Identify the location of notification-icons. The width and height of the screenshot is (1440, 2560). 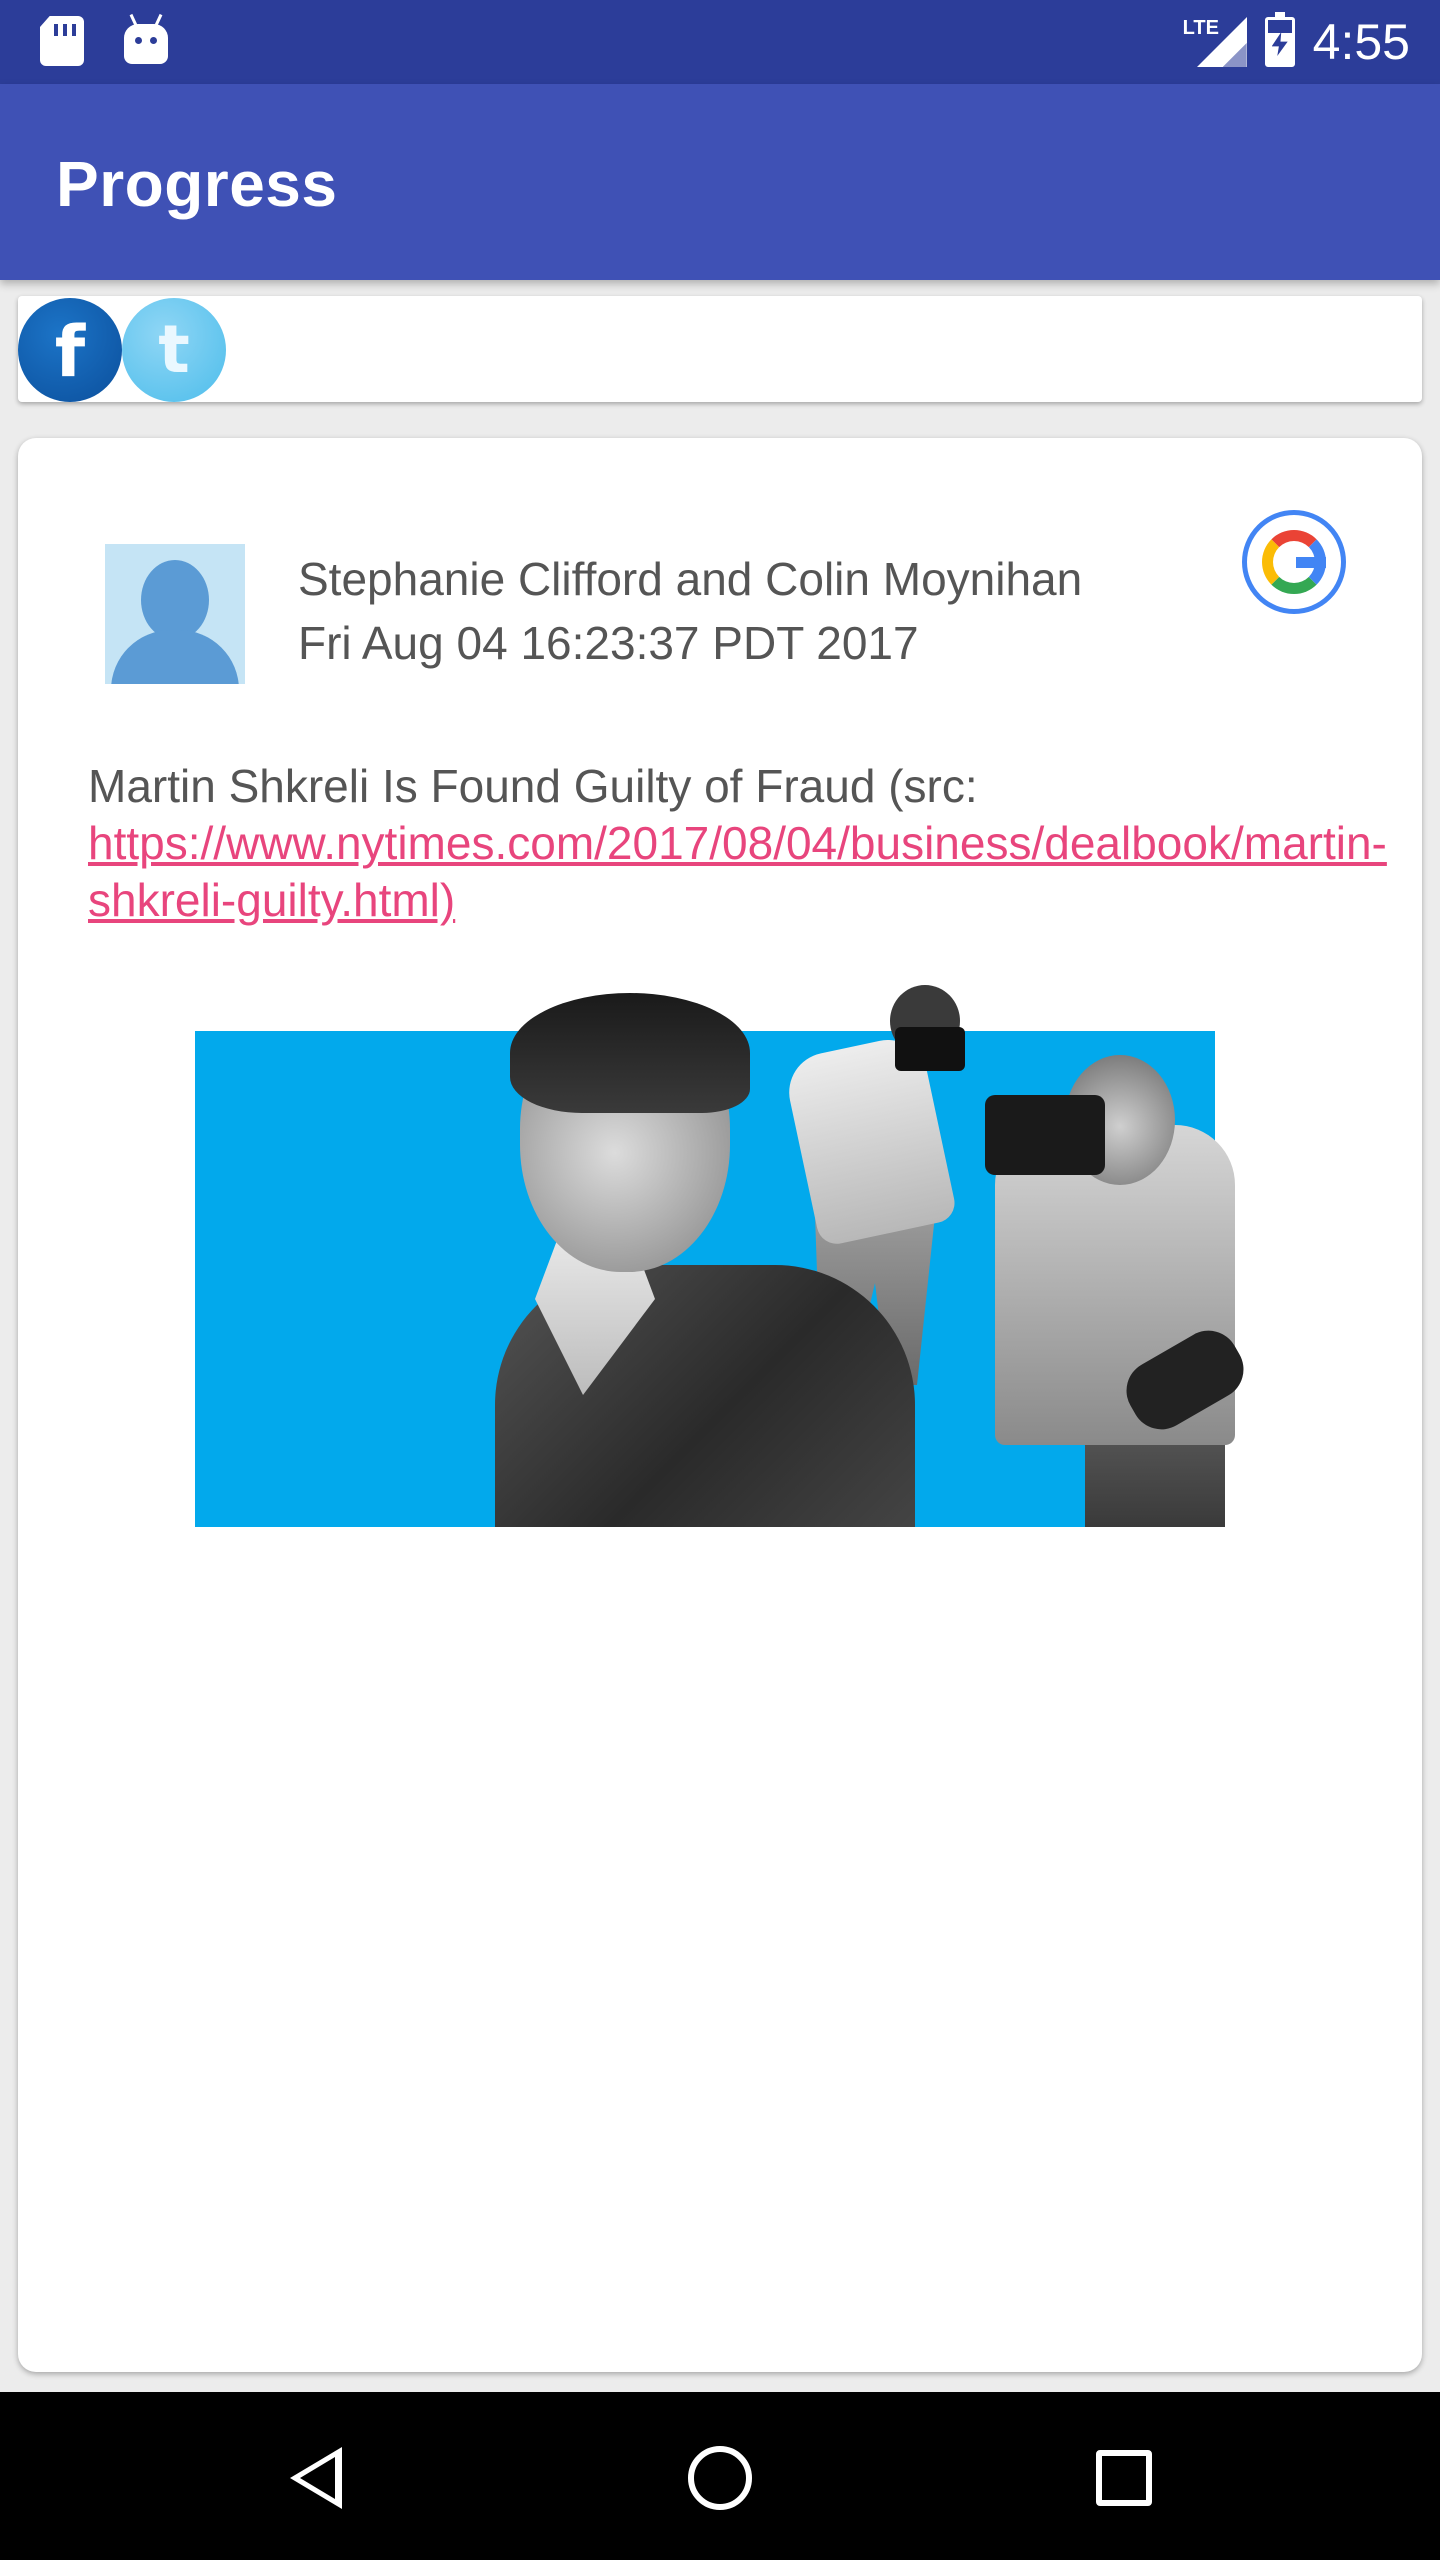
(104, 39).